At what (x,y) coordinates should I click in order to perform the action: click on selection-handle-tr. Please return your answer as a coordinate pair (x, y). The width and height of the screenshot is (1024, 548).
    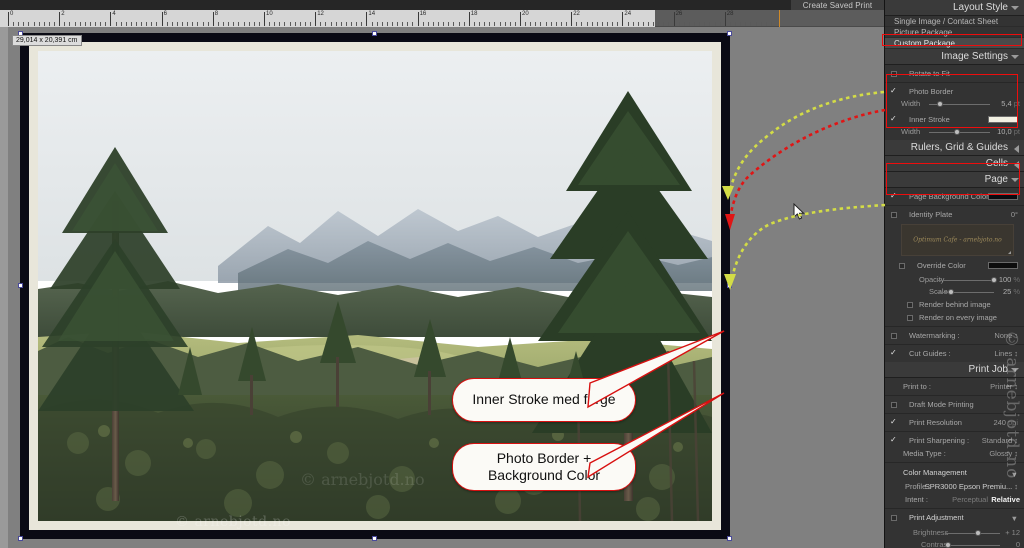
    Looking at the image, I should click on (729, 33).